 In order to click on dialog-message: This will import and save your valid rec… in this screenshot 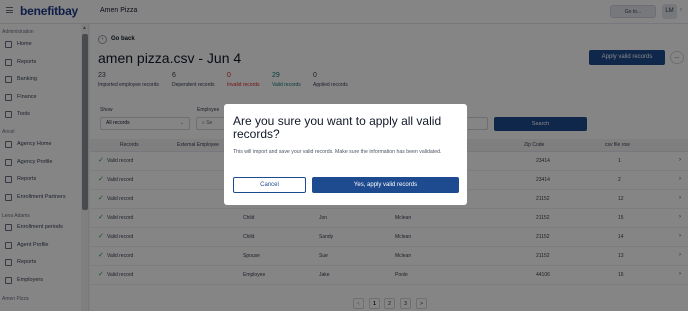, I will do `click(337, 152)`.